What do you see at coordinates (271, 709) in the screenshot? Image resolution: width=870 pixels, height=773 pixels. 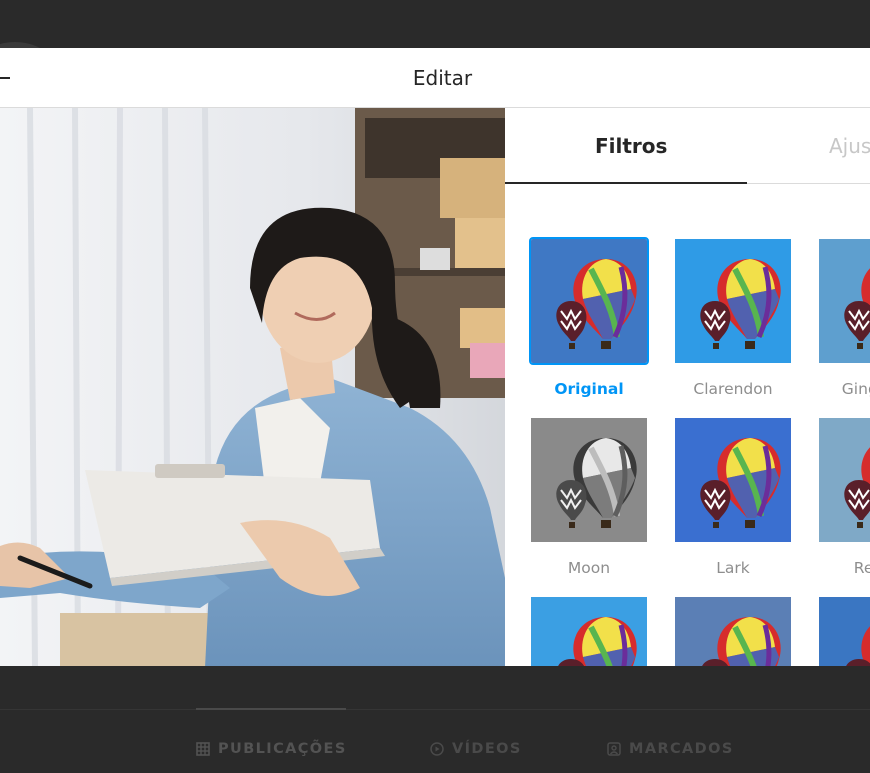 I see `profile-tab-active-indicator` at bounding box center [271, 709].